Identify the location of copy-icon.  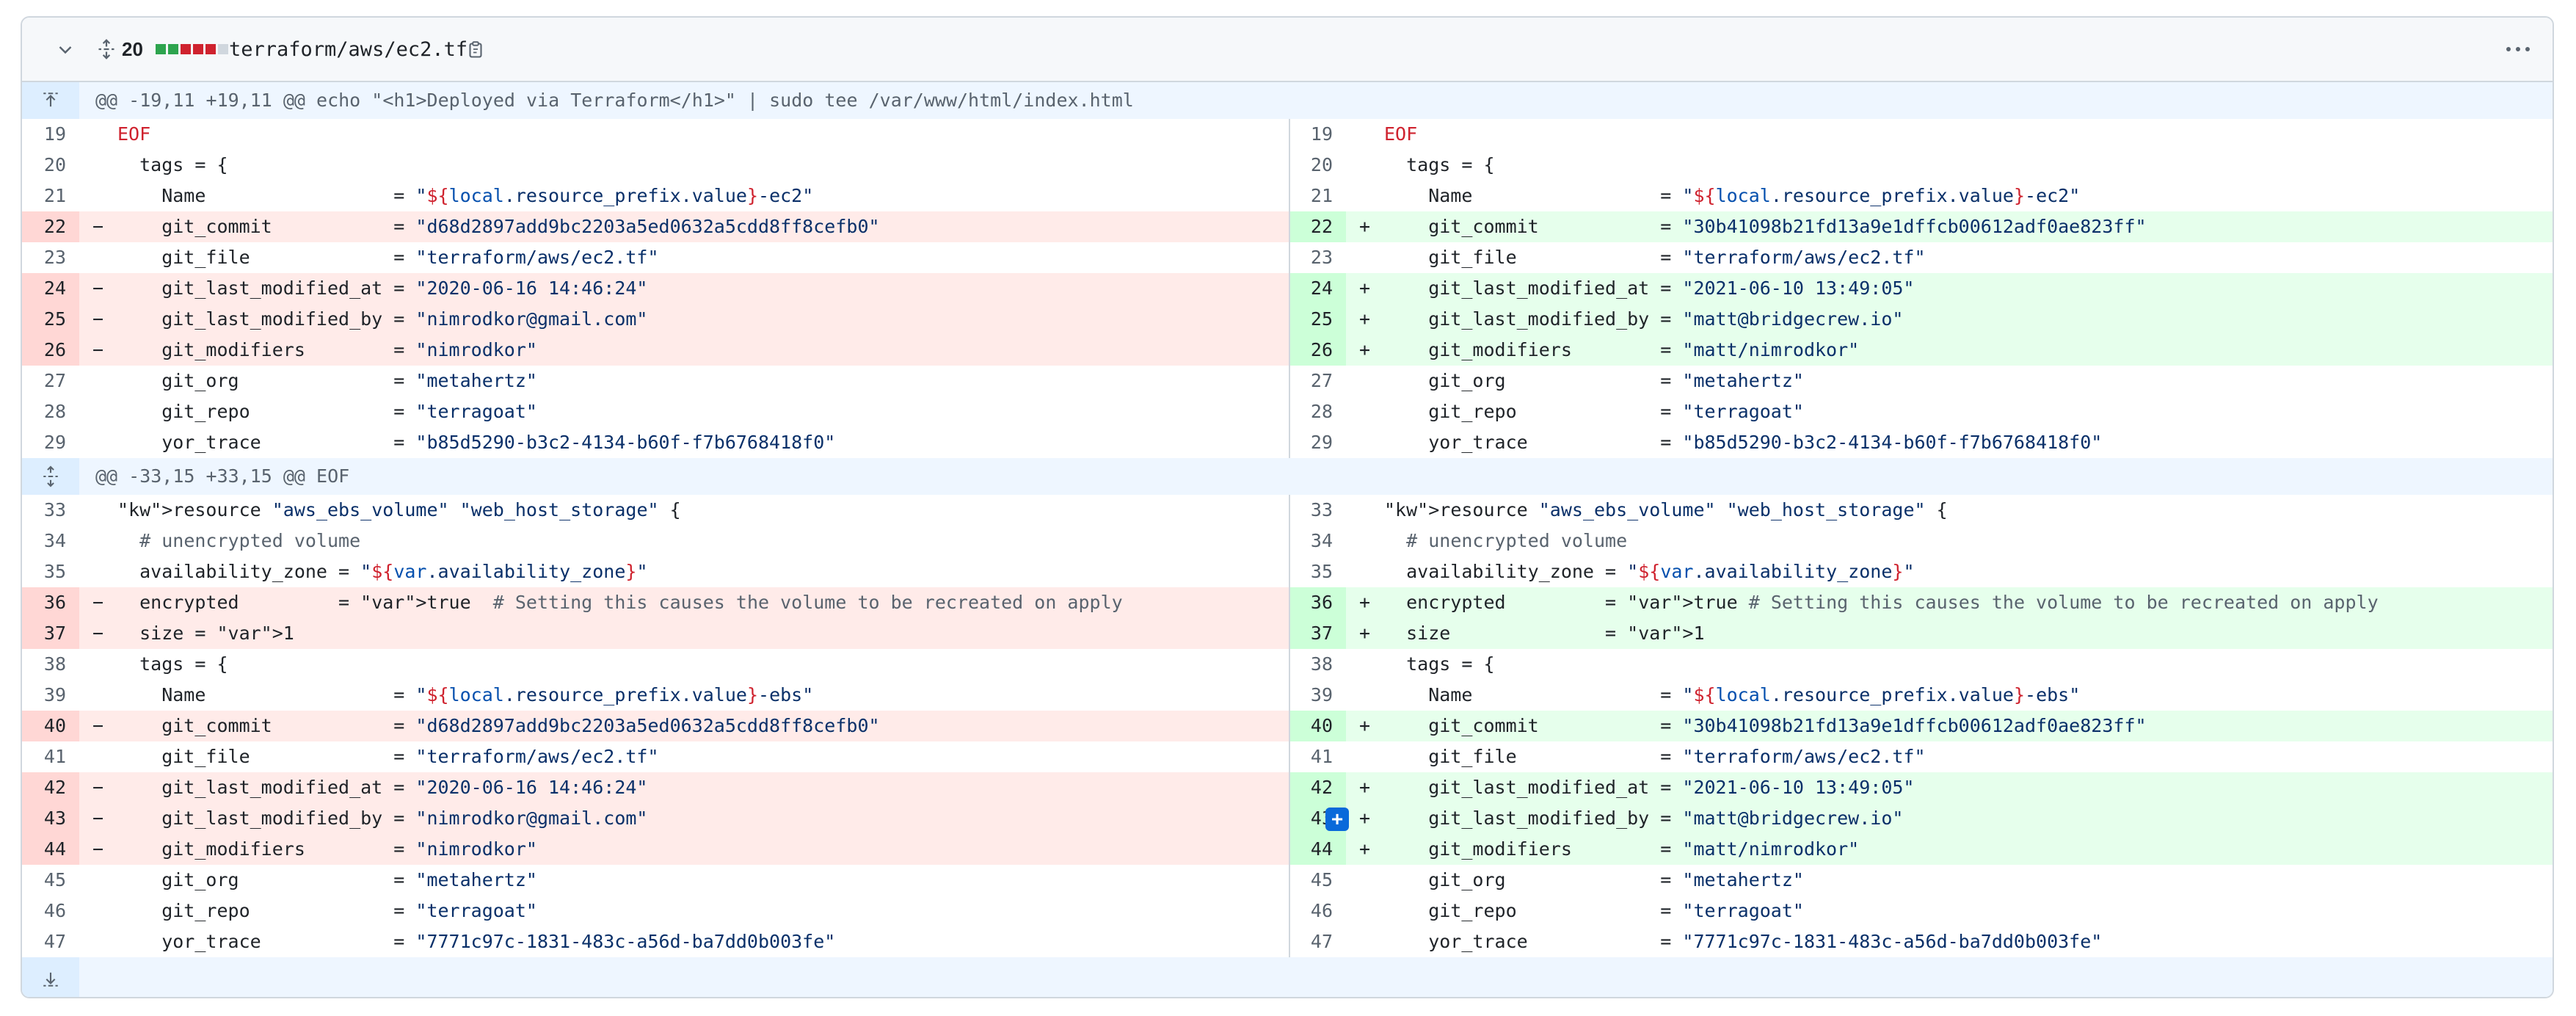
(475, 49).